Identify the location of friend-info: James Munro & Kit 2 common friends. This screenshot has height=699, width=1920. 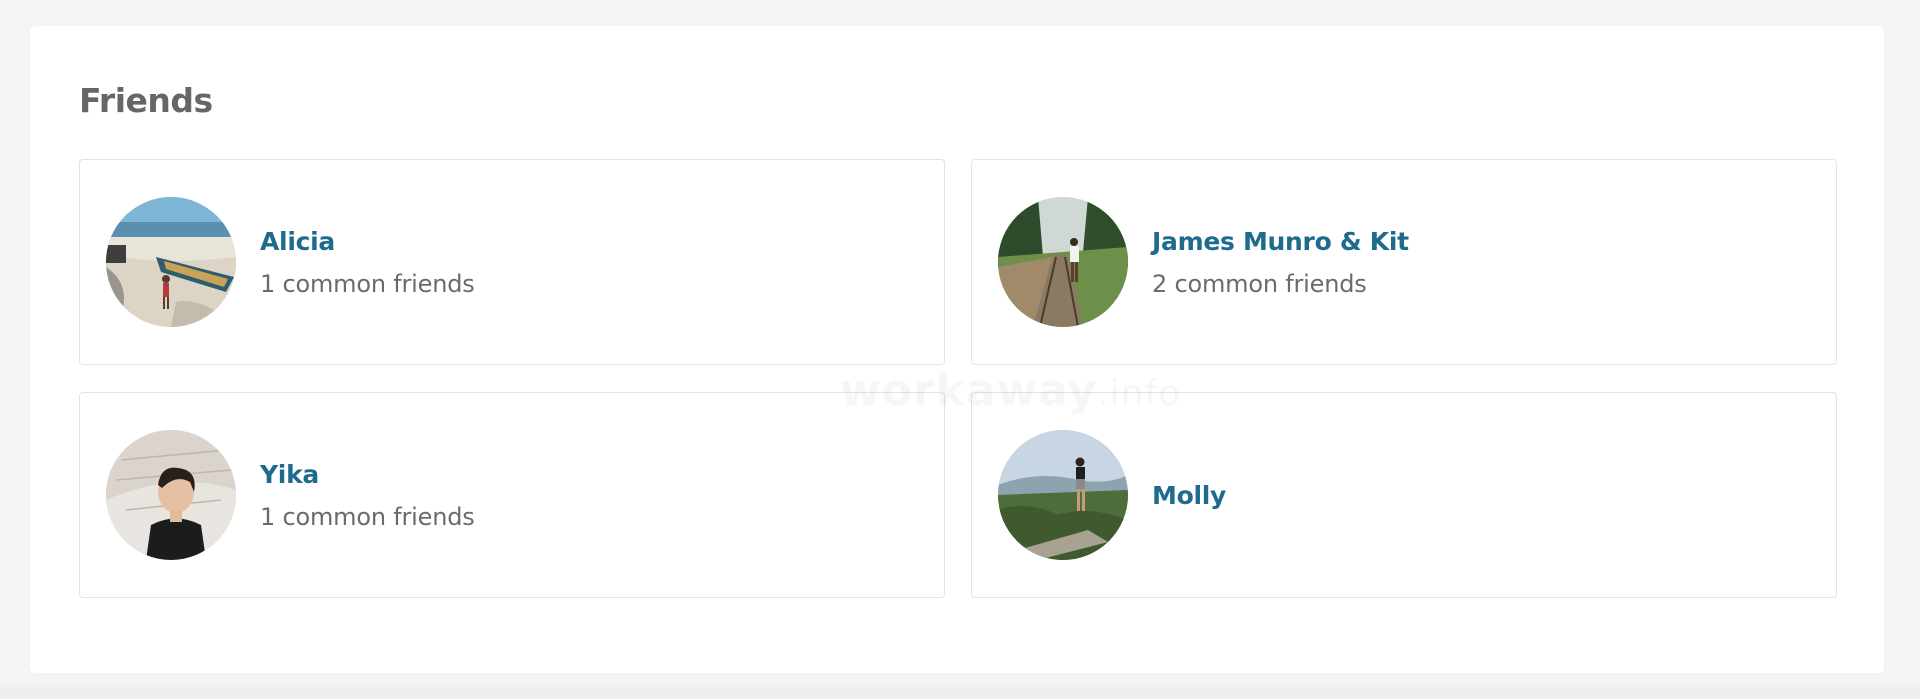
(1280, 262).